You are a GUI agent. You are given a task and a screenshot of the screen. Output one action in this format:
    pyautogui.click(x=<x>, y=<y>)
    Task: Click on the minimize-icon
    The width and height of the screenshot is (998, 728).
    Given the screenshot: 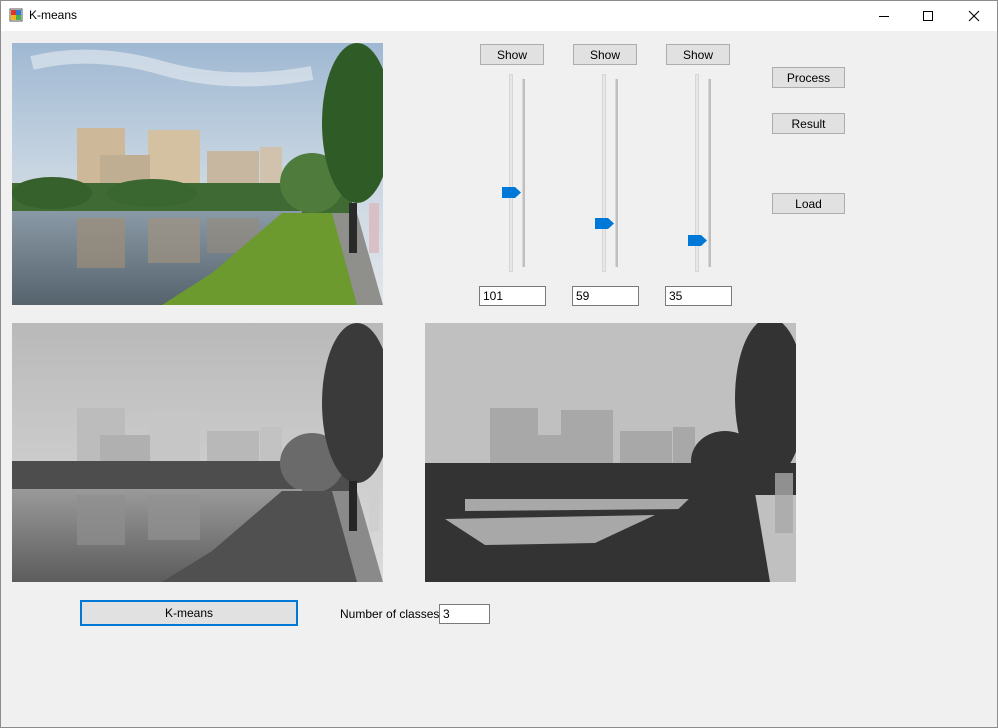 What is the action you would take?
    pyautogui.click(x=884, y=16)
    